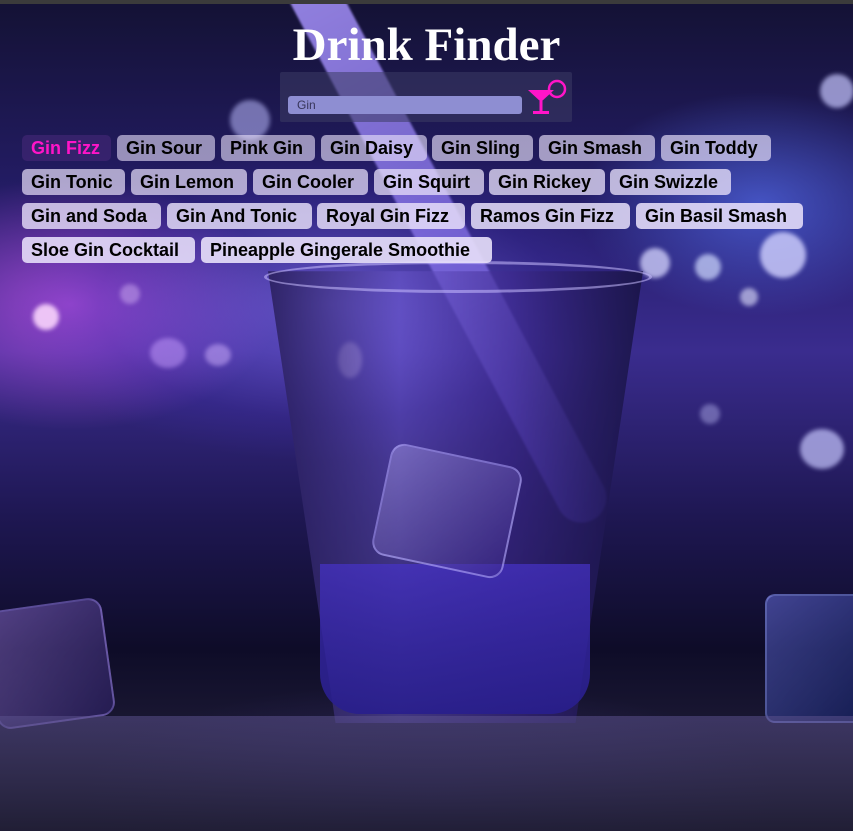 Image resolution: width=853 pixels, height=831 pixels. Describe the element at coordinates (482, 148) in the screenshot. I see `drink-result-chip: Gin Sling` at that location.